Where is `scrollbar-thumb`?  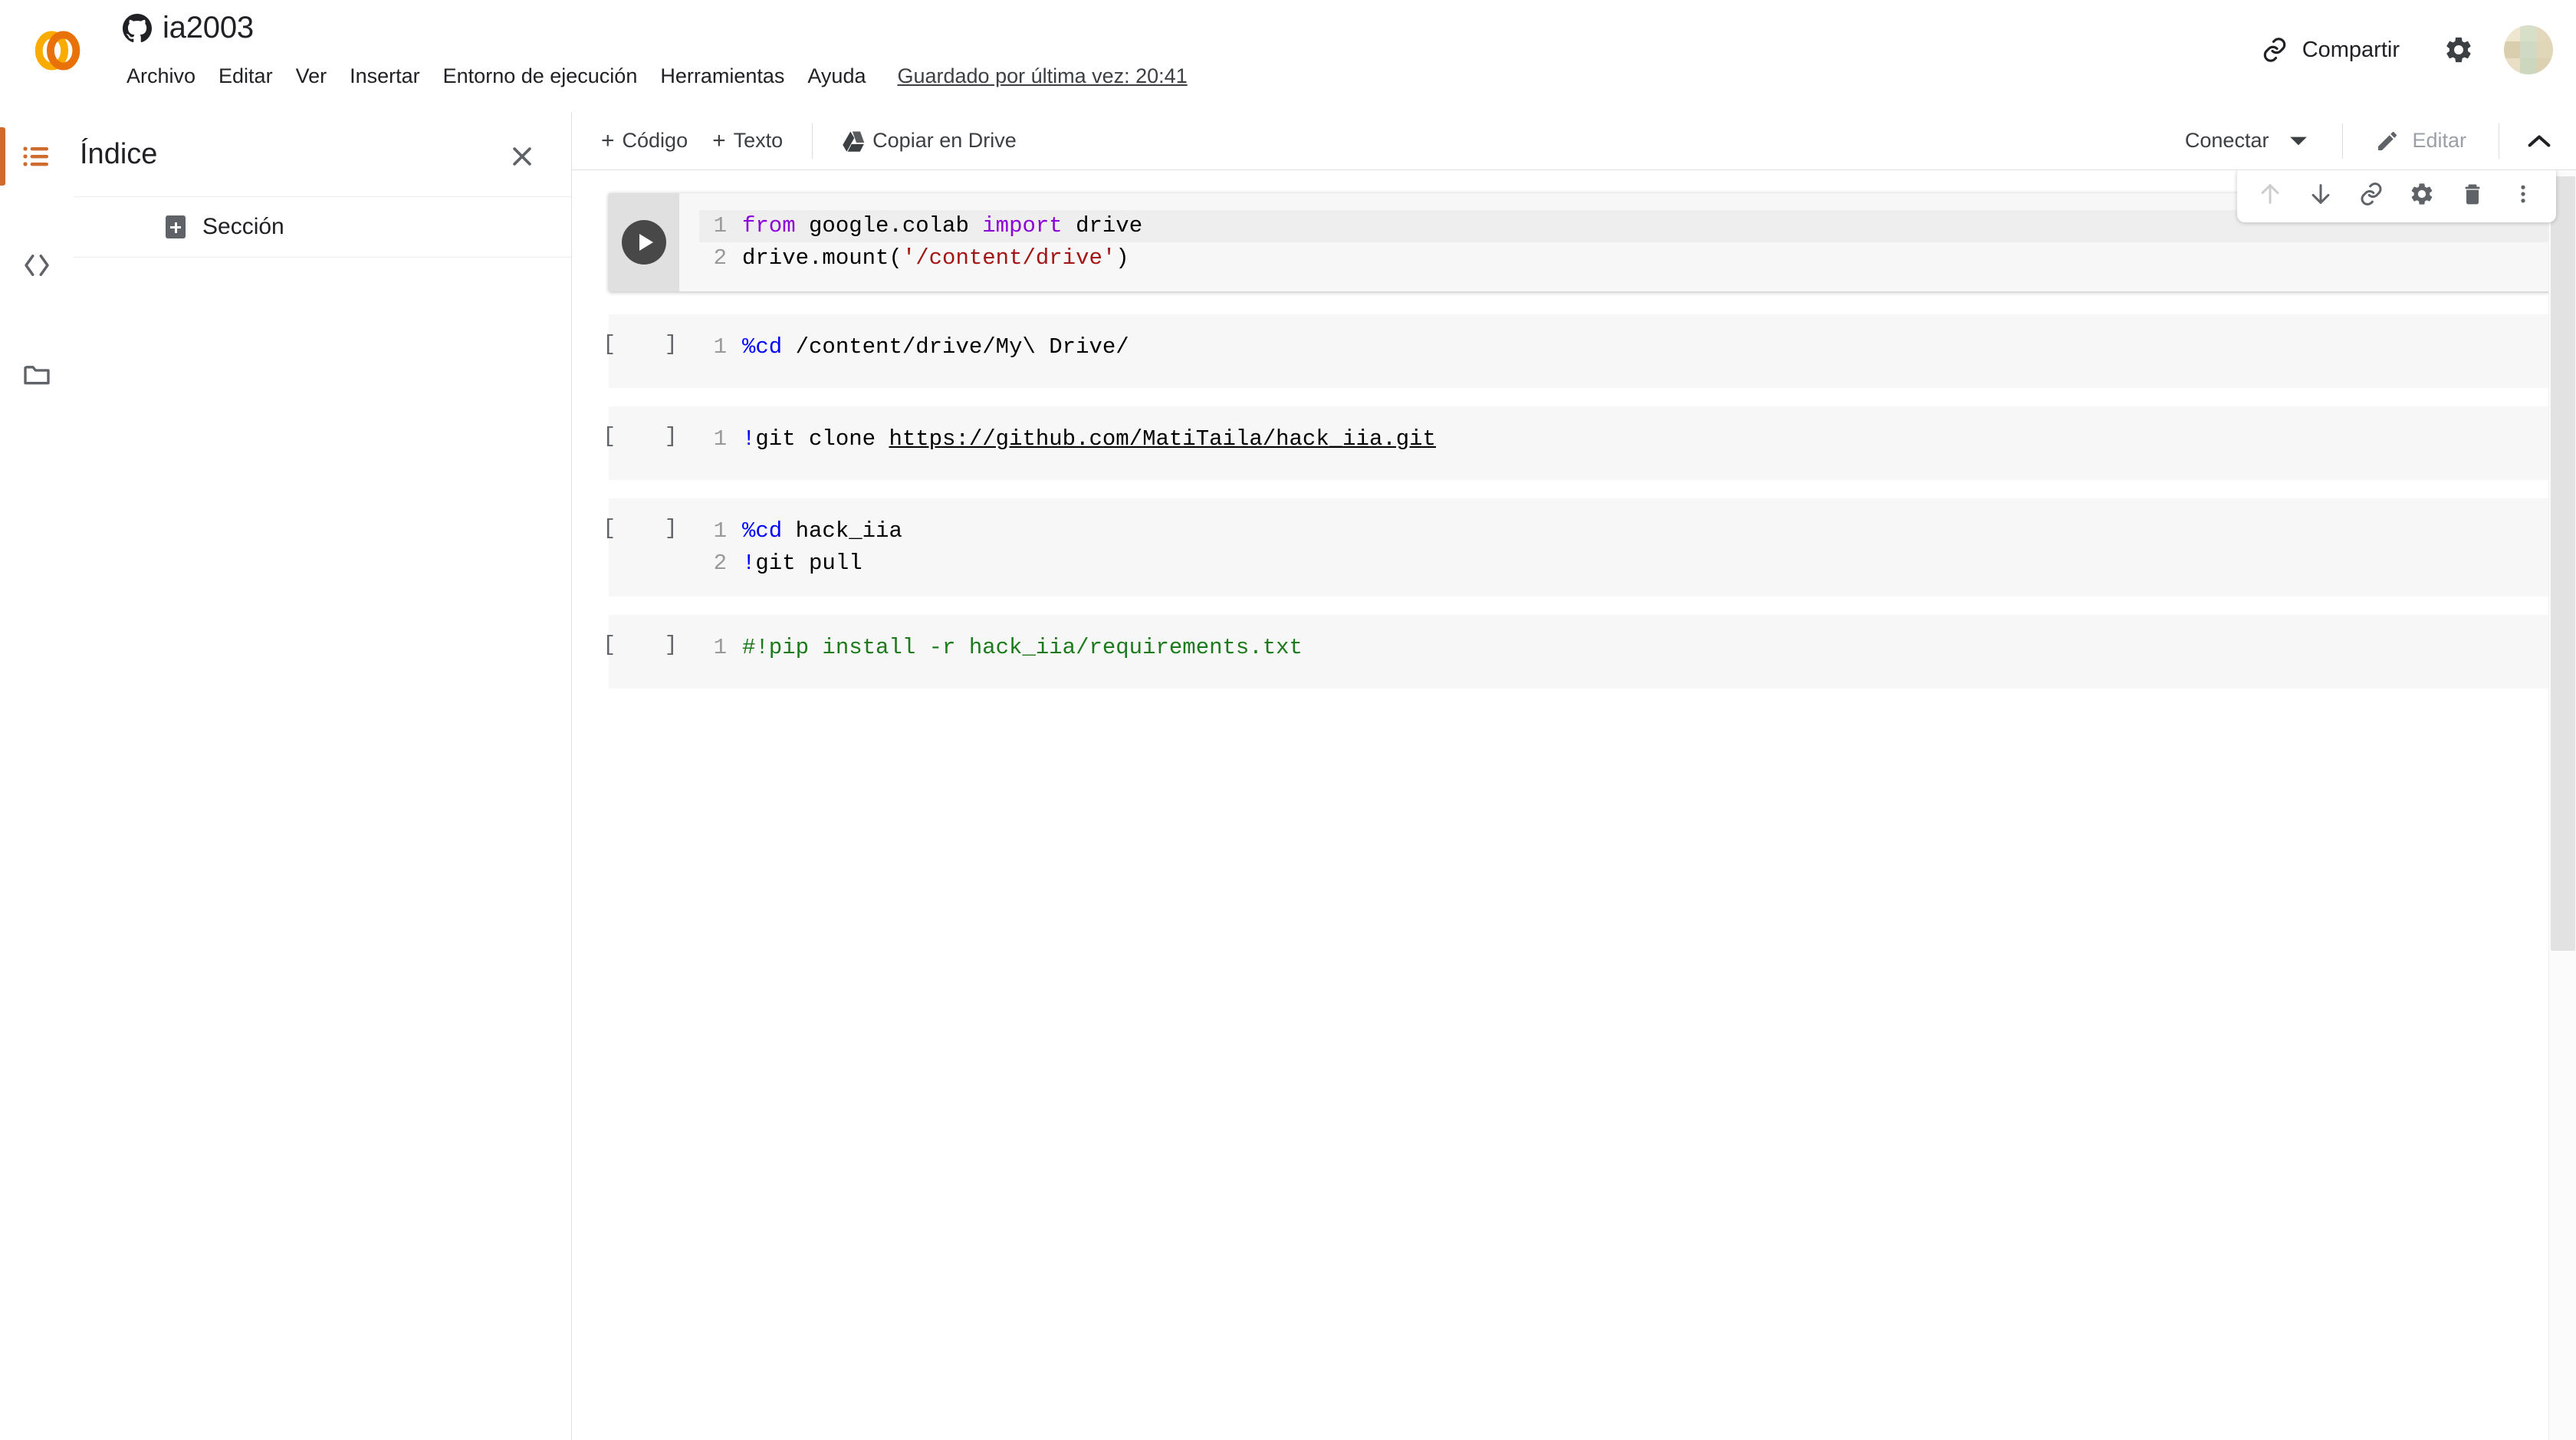 scrollbar-thumb is located at coordinates (2563, 563).